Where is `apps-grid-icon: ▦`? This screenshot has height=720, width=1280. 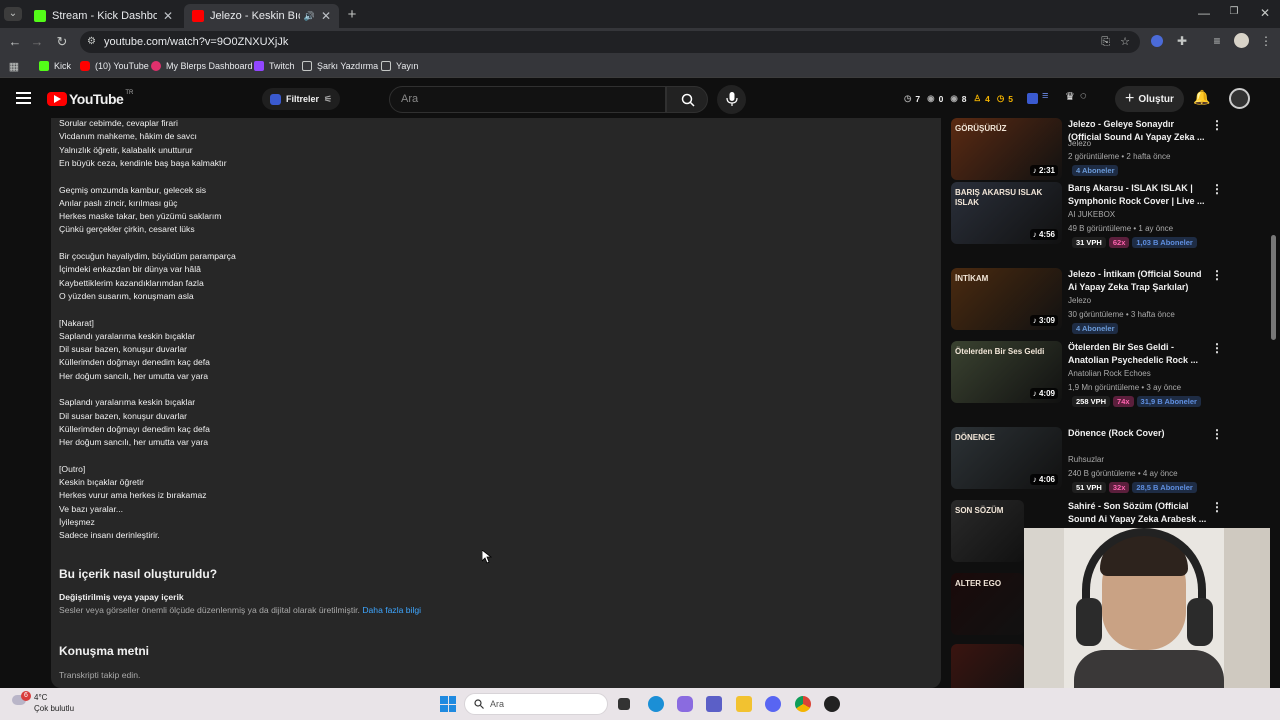
apps-grid-icon: ▦ is located at coordinates (14, 66).